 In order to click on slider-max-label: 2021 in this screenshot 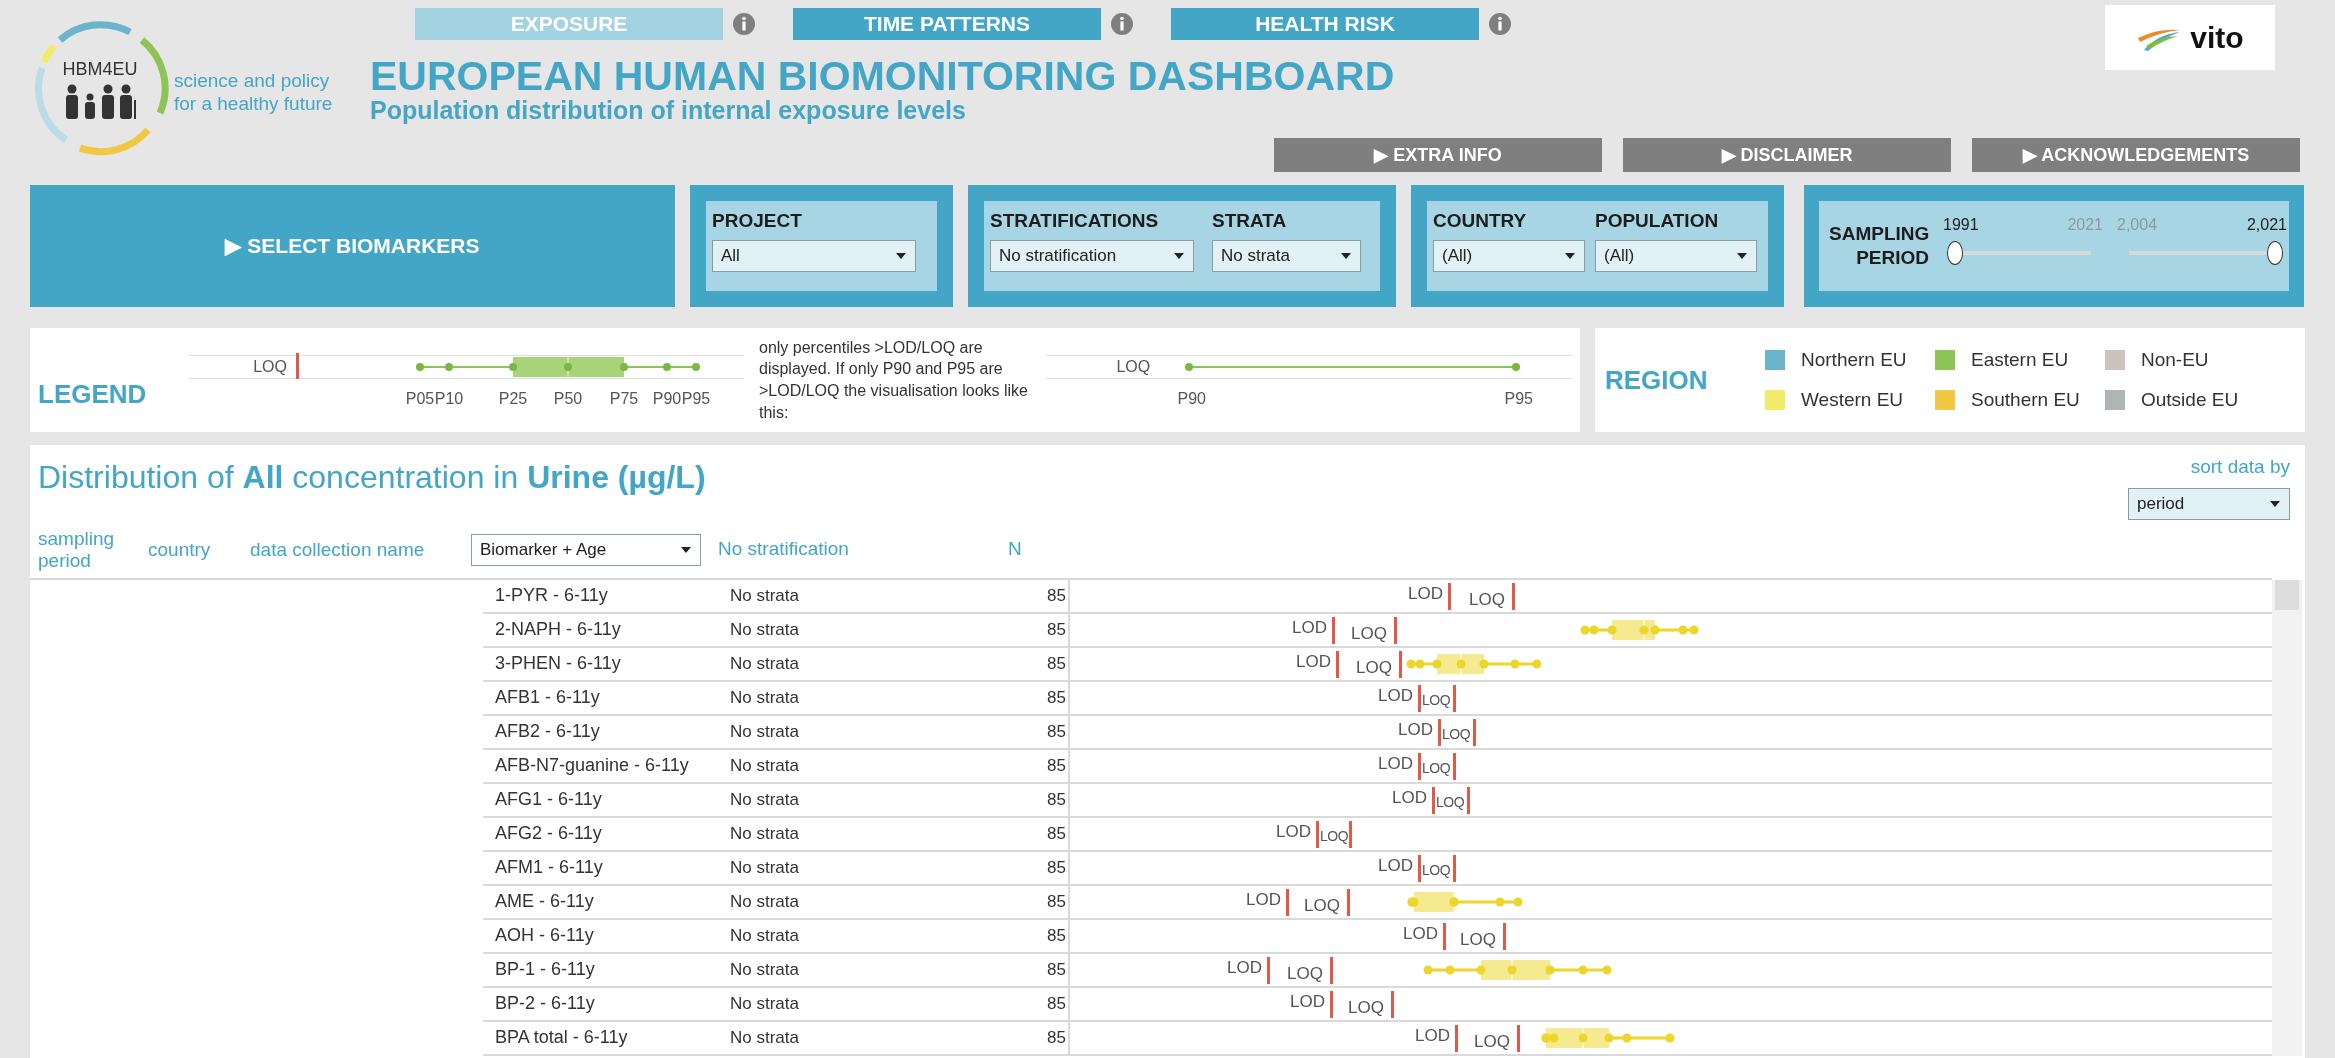, I will do `click(2085, 225)`.